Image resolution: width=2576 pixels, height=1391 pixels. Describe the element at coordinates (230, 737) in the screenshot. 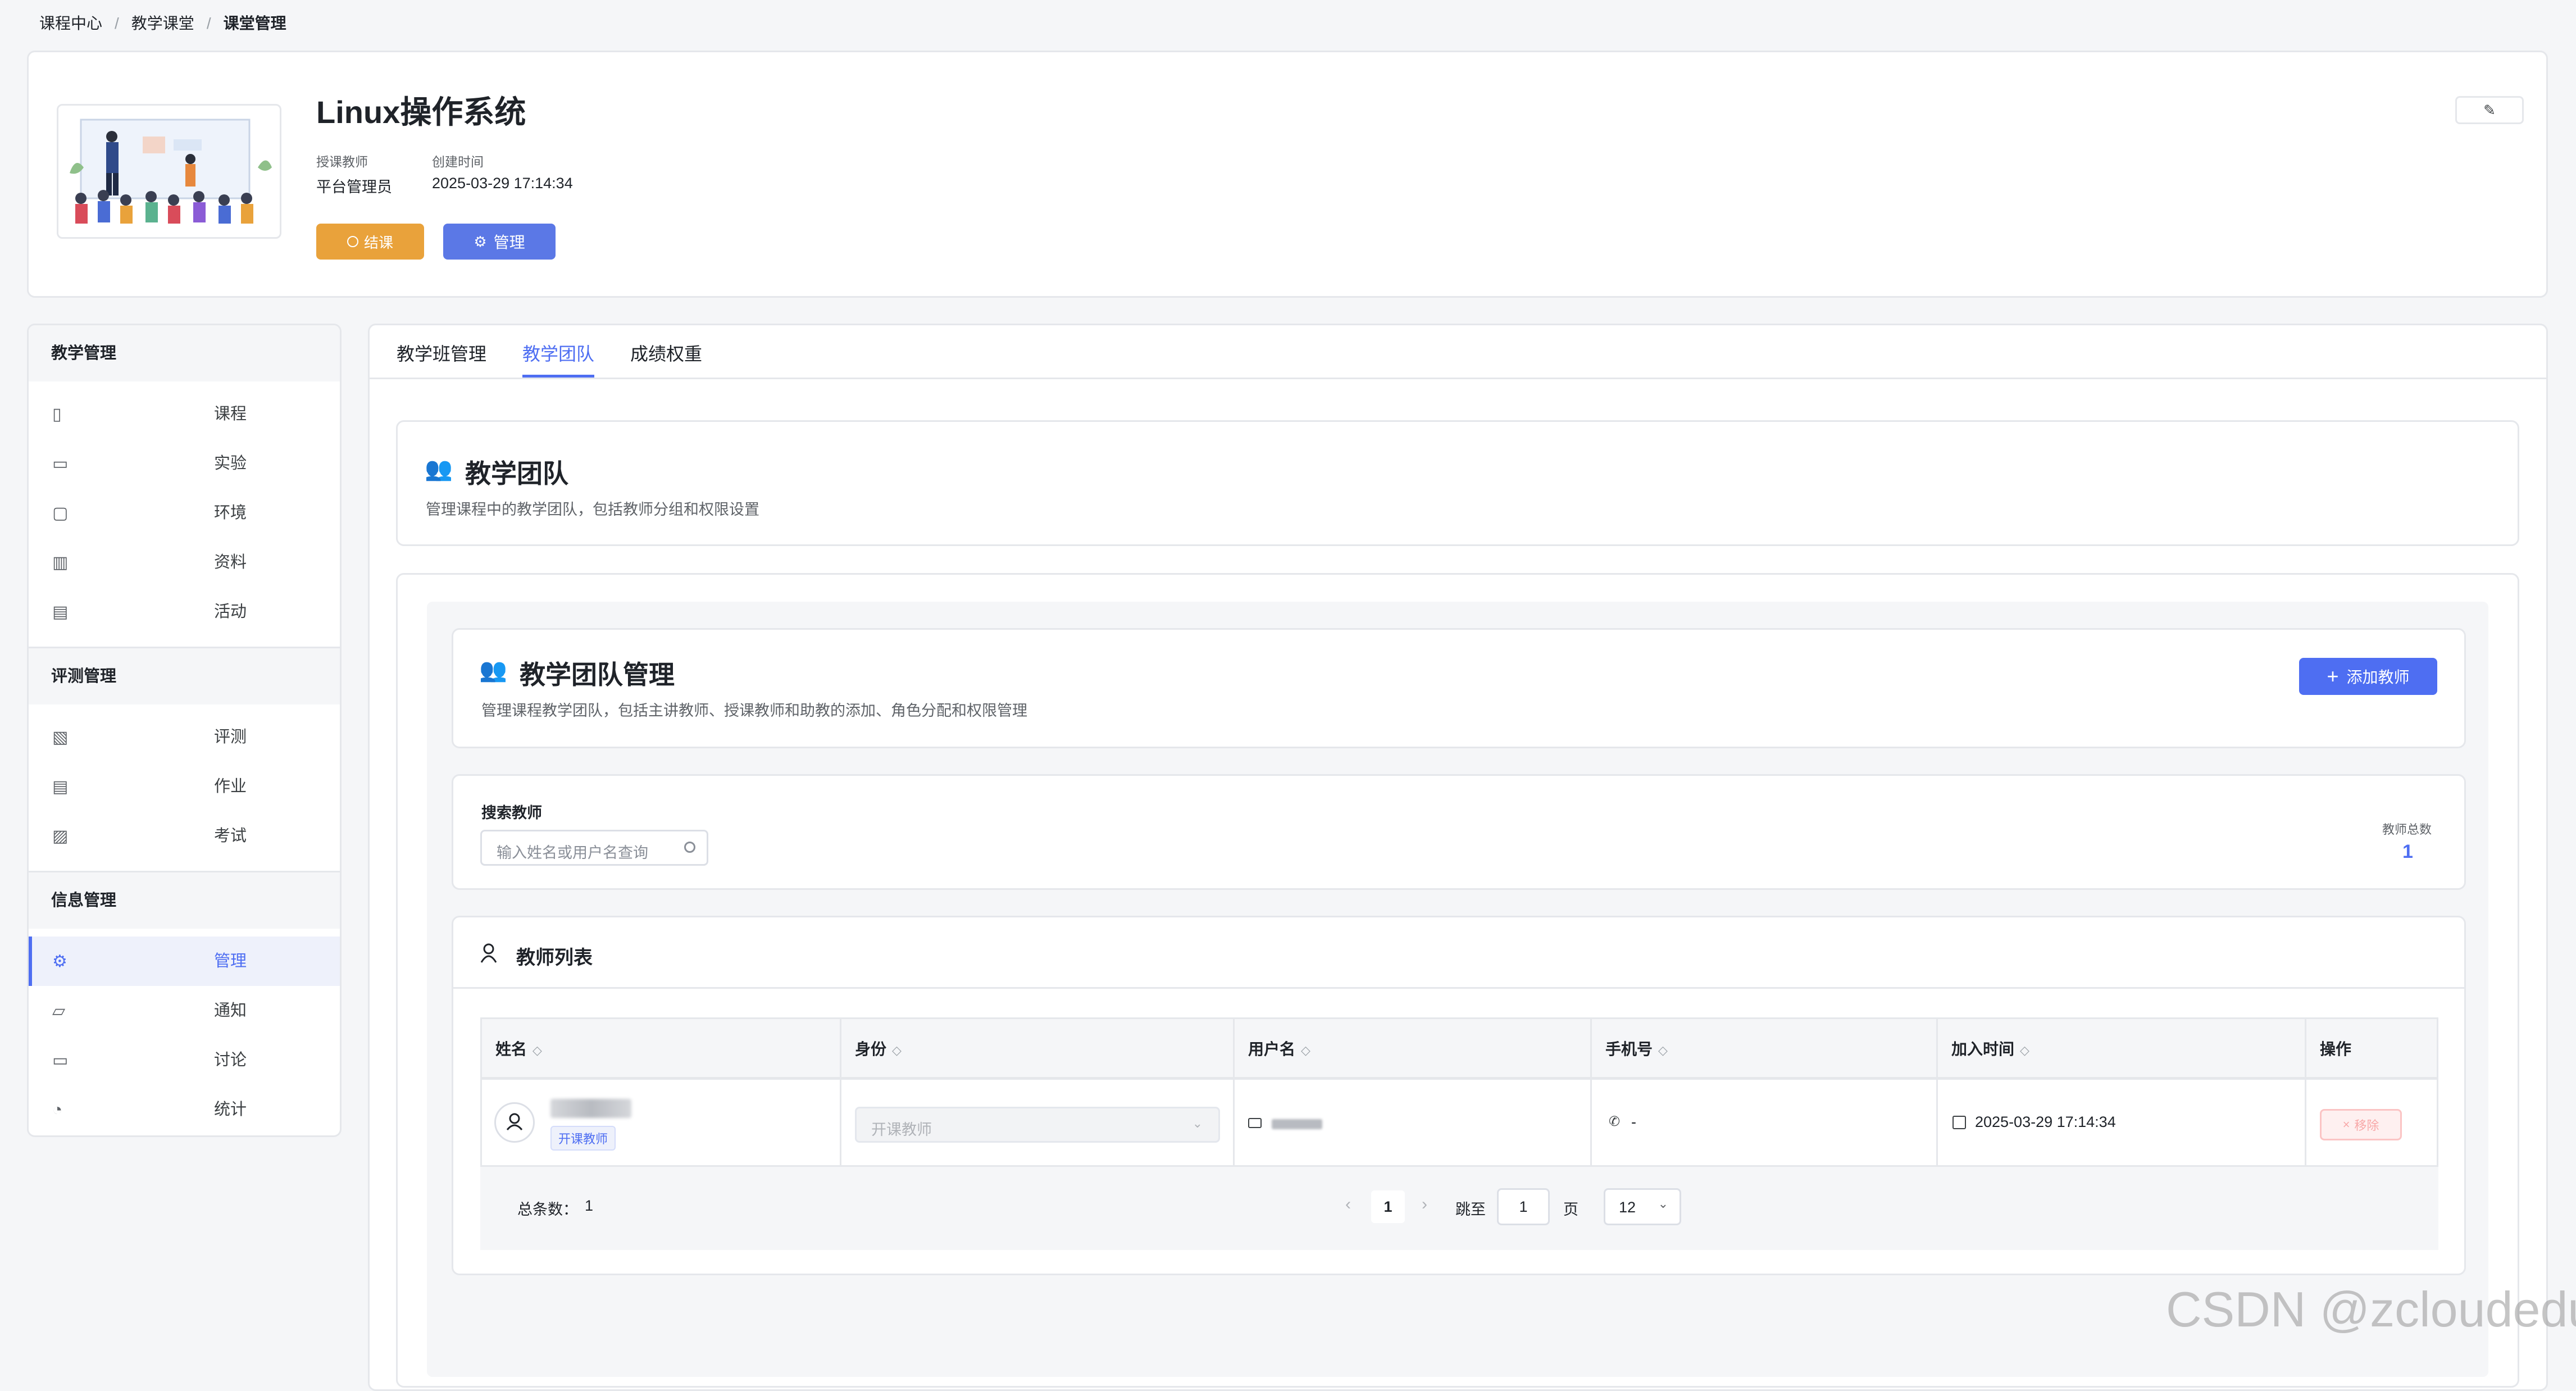

I see `sidebar-item-label: 评测` at that location.